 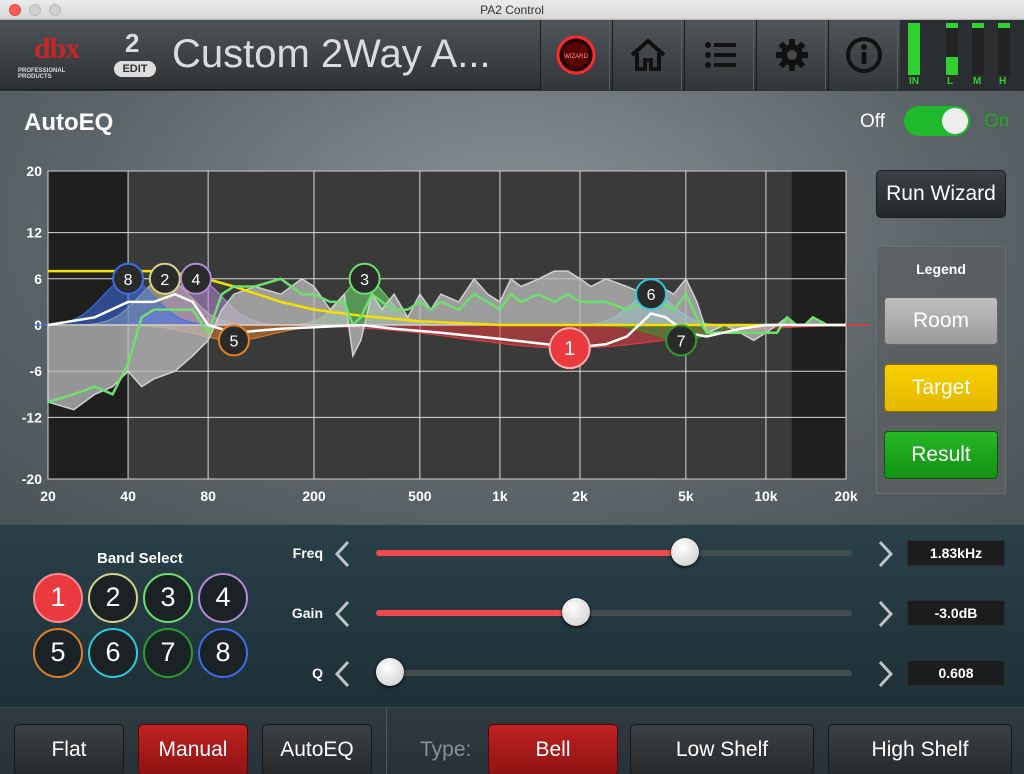 I want to click on window-title: PA2 Control, so click(x=512, y=10).